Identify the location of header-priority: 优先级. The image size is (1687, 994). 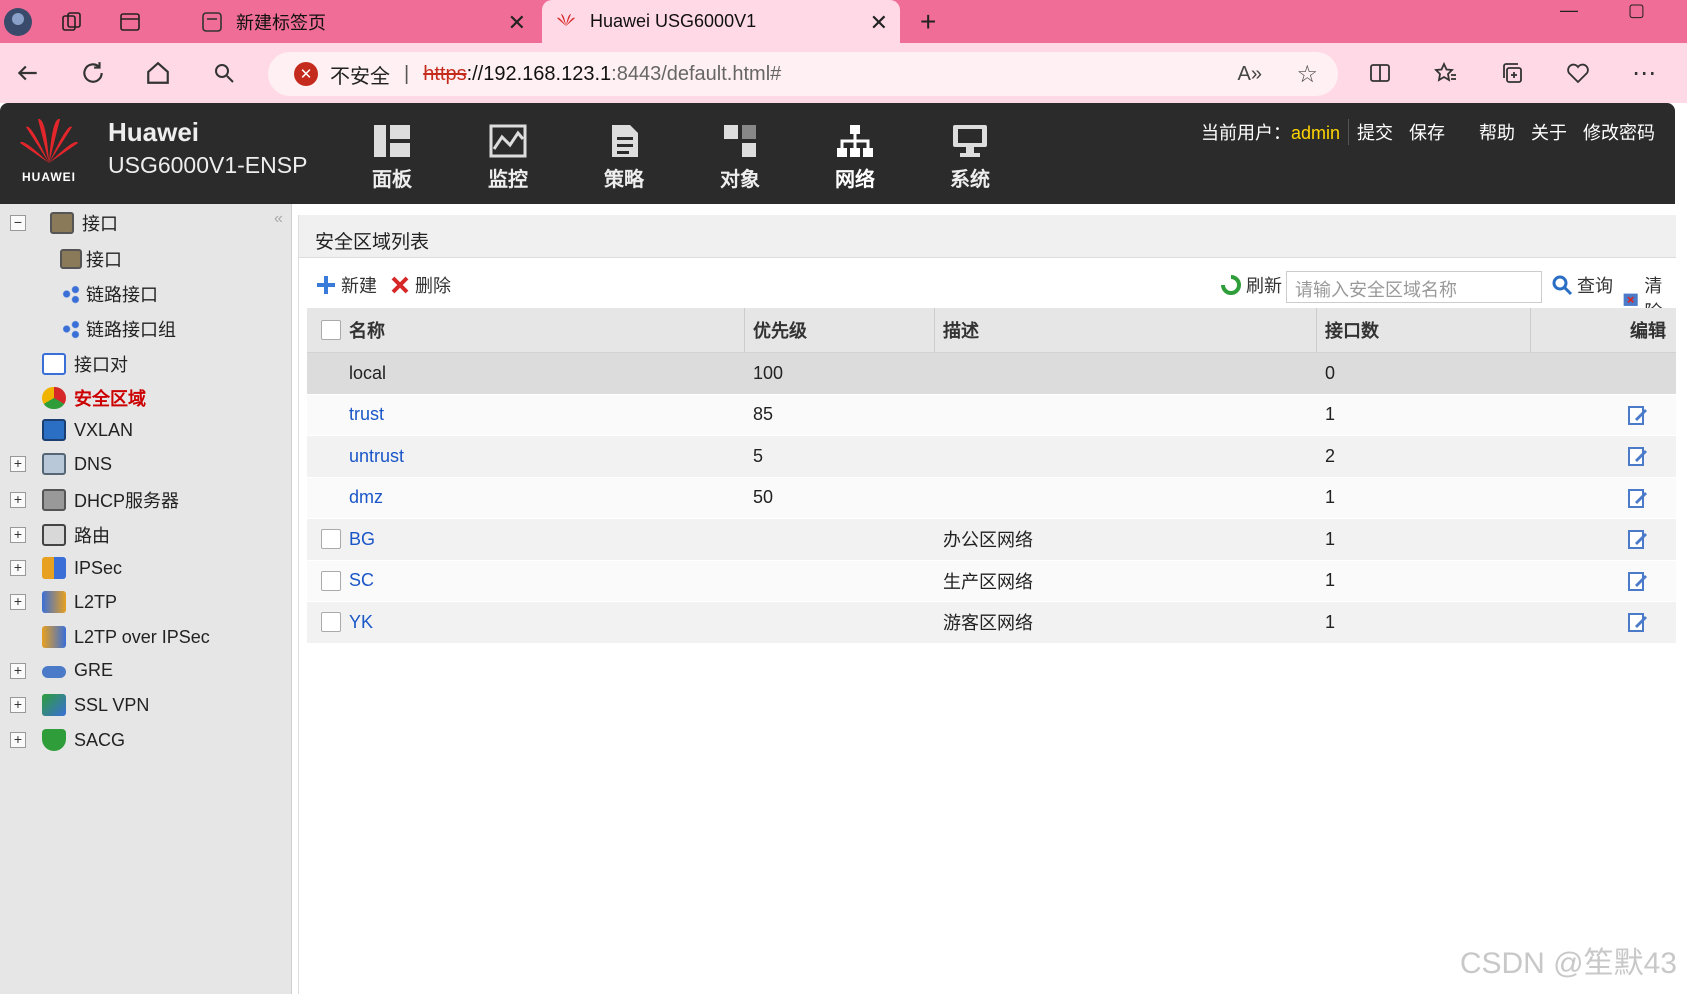
(840, 330).